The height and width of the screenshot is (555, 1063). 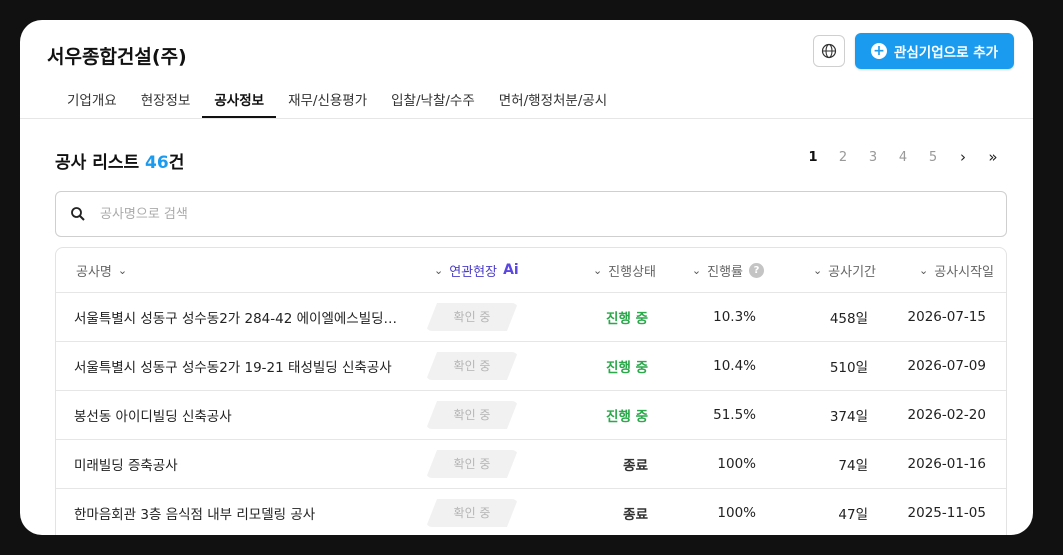 I want to click on col-rate-label: 진행률, so click(x=725, y=272).